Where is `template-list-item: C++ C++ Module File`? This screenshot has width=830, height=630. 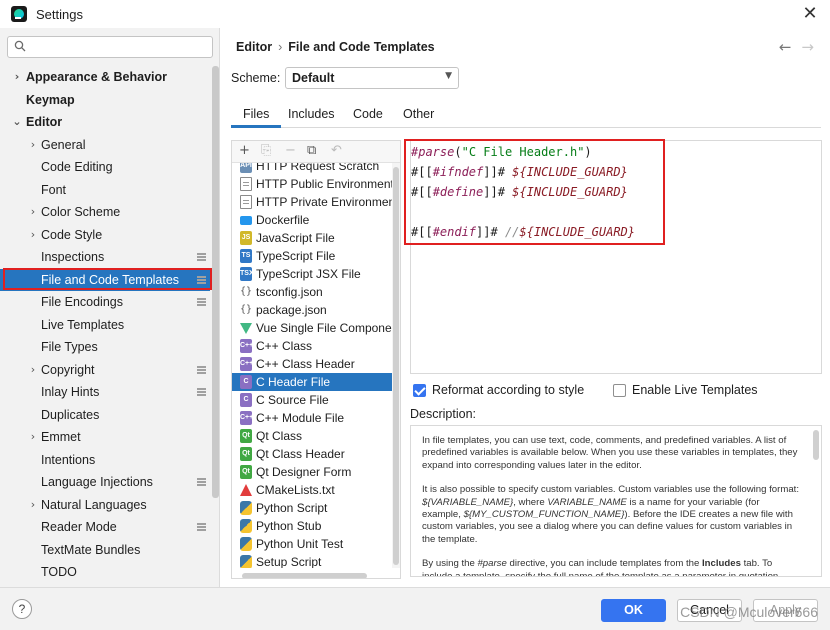 template-list-item: C++ C++ Module File is located at coordinates (312, 418).